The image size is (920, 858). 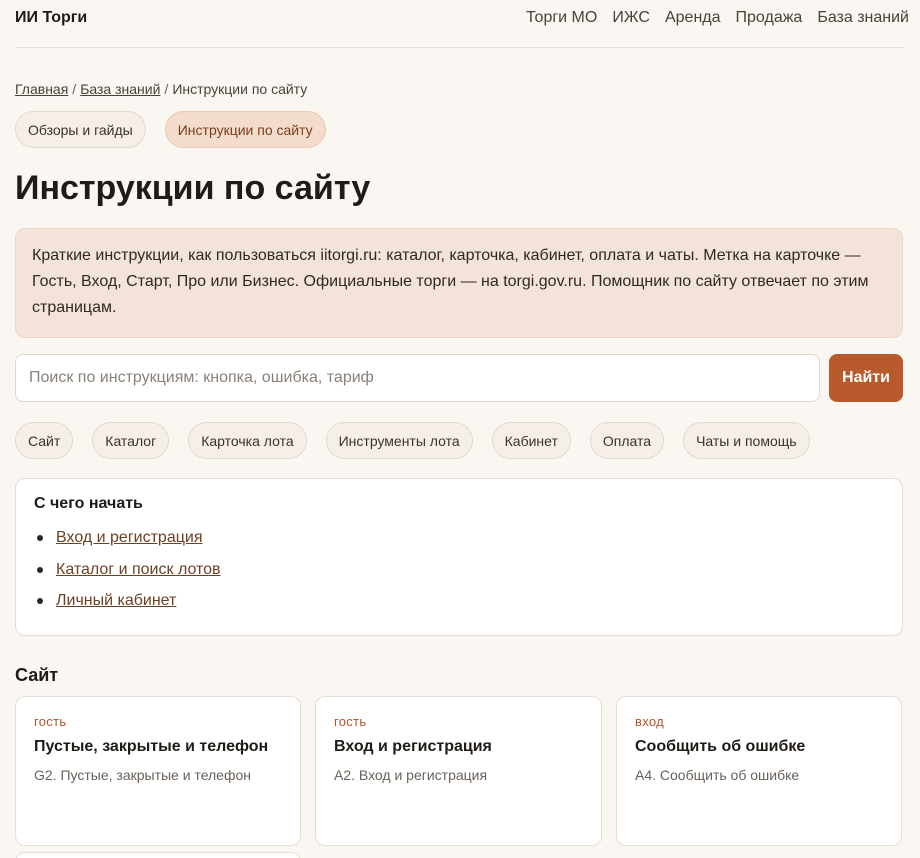 I want to click on card-title: Вход и регистрация, so click(x=413, y=747).